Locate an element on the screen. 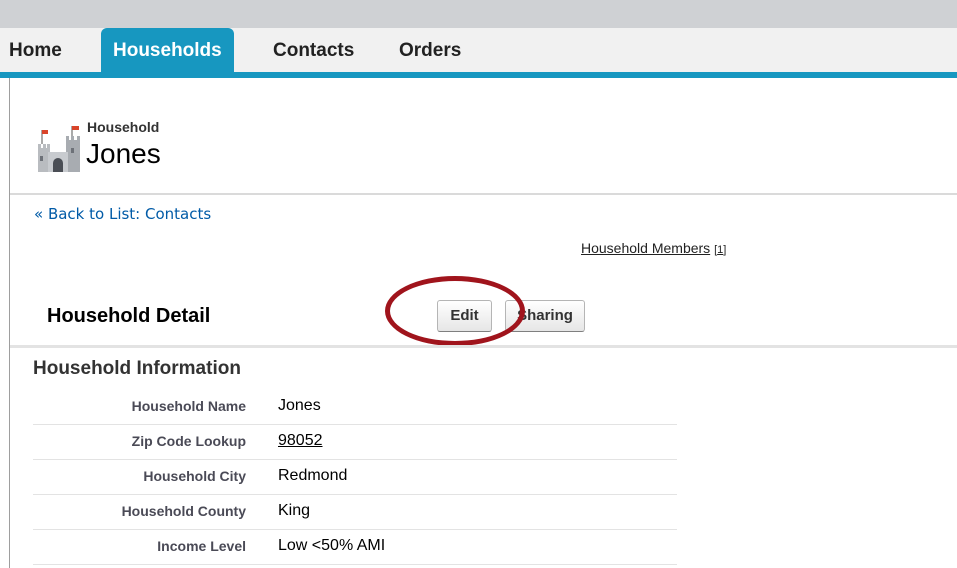 The width and height of the screenshot is (957, 568). field-value-income-level: Low <50% AMI is located at coordinates (332, 545).